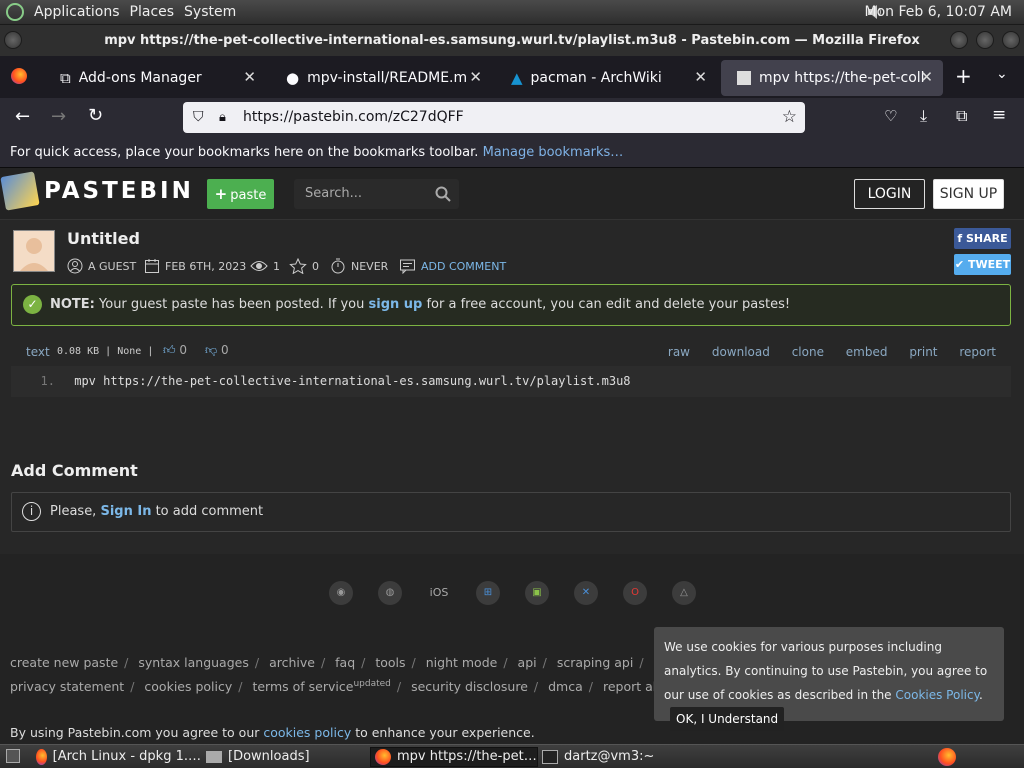 The image size is (1024, 768). I want to click on facebook-share-button: f SHARE, so click(982, 238).